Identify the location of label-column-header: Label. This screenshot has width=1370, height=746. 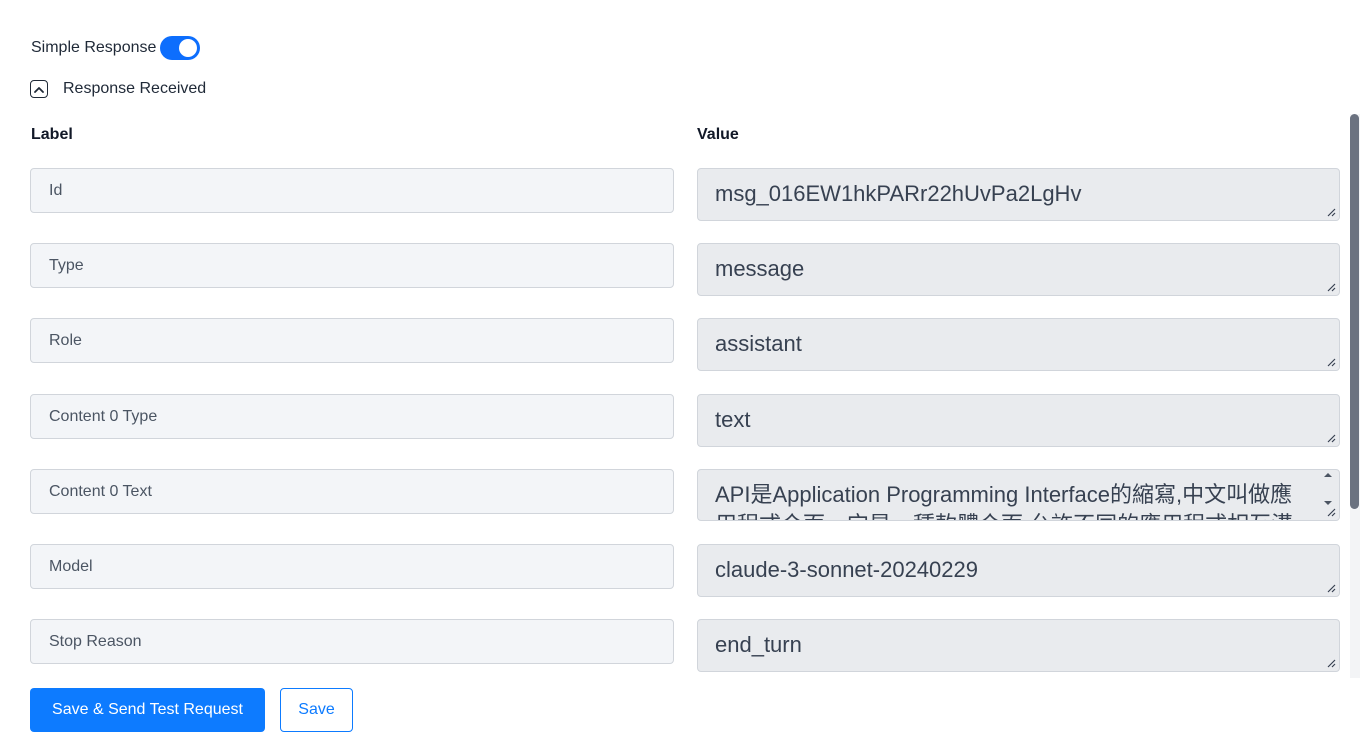
(52, 134).